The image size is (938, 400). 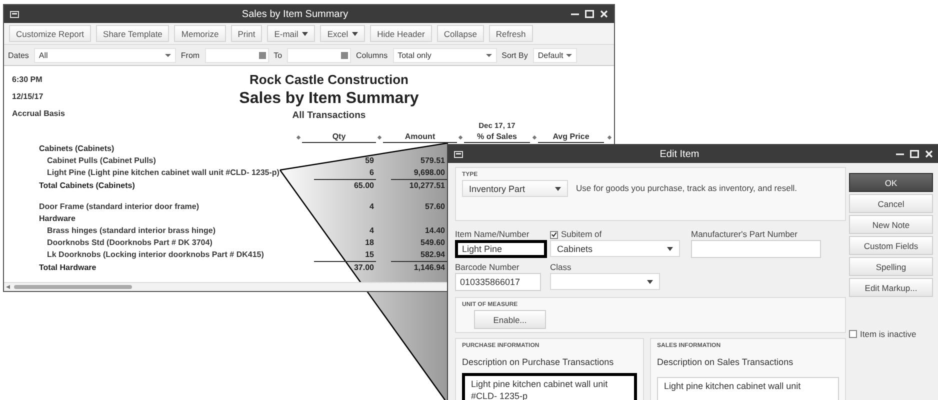 I want to click on item-label: Doorknobs Std (Doorknobs Part # DK 3704), so click(x=130, y=243).